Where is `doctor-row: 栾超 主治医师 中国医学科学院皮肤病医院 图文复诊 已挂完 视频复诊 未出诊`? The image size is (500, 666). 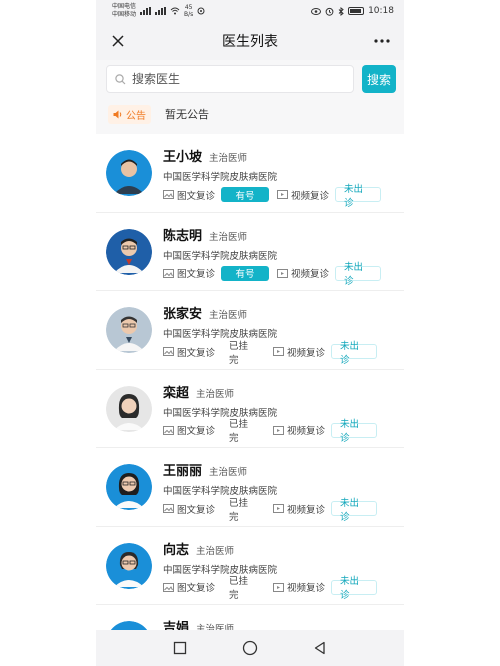
doctor-row: 栾超 主治医师 中国医学科学院皮肤病医院 图文复诊 已挂完 视频复诊 未出诊 is located at coordinates (250, 409).